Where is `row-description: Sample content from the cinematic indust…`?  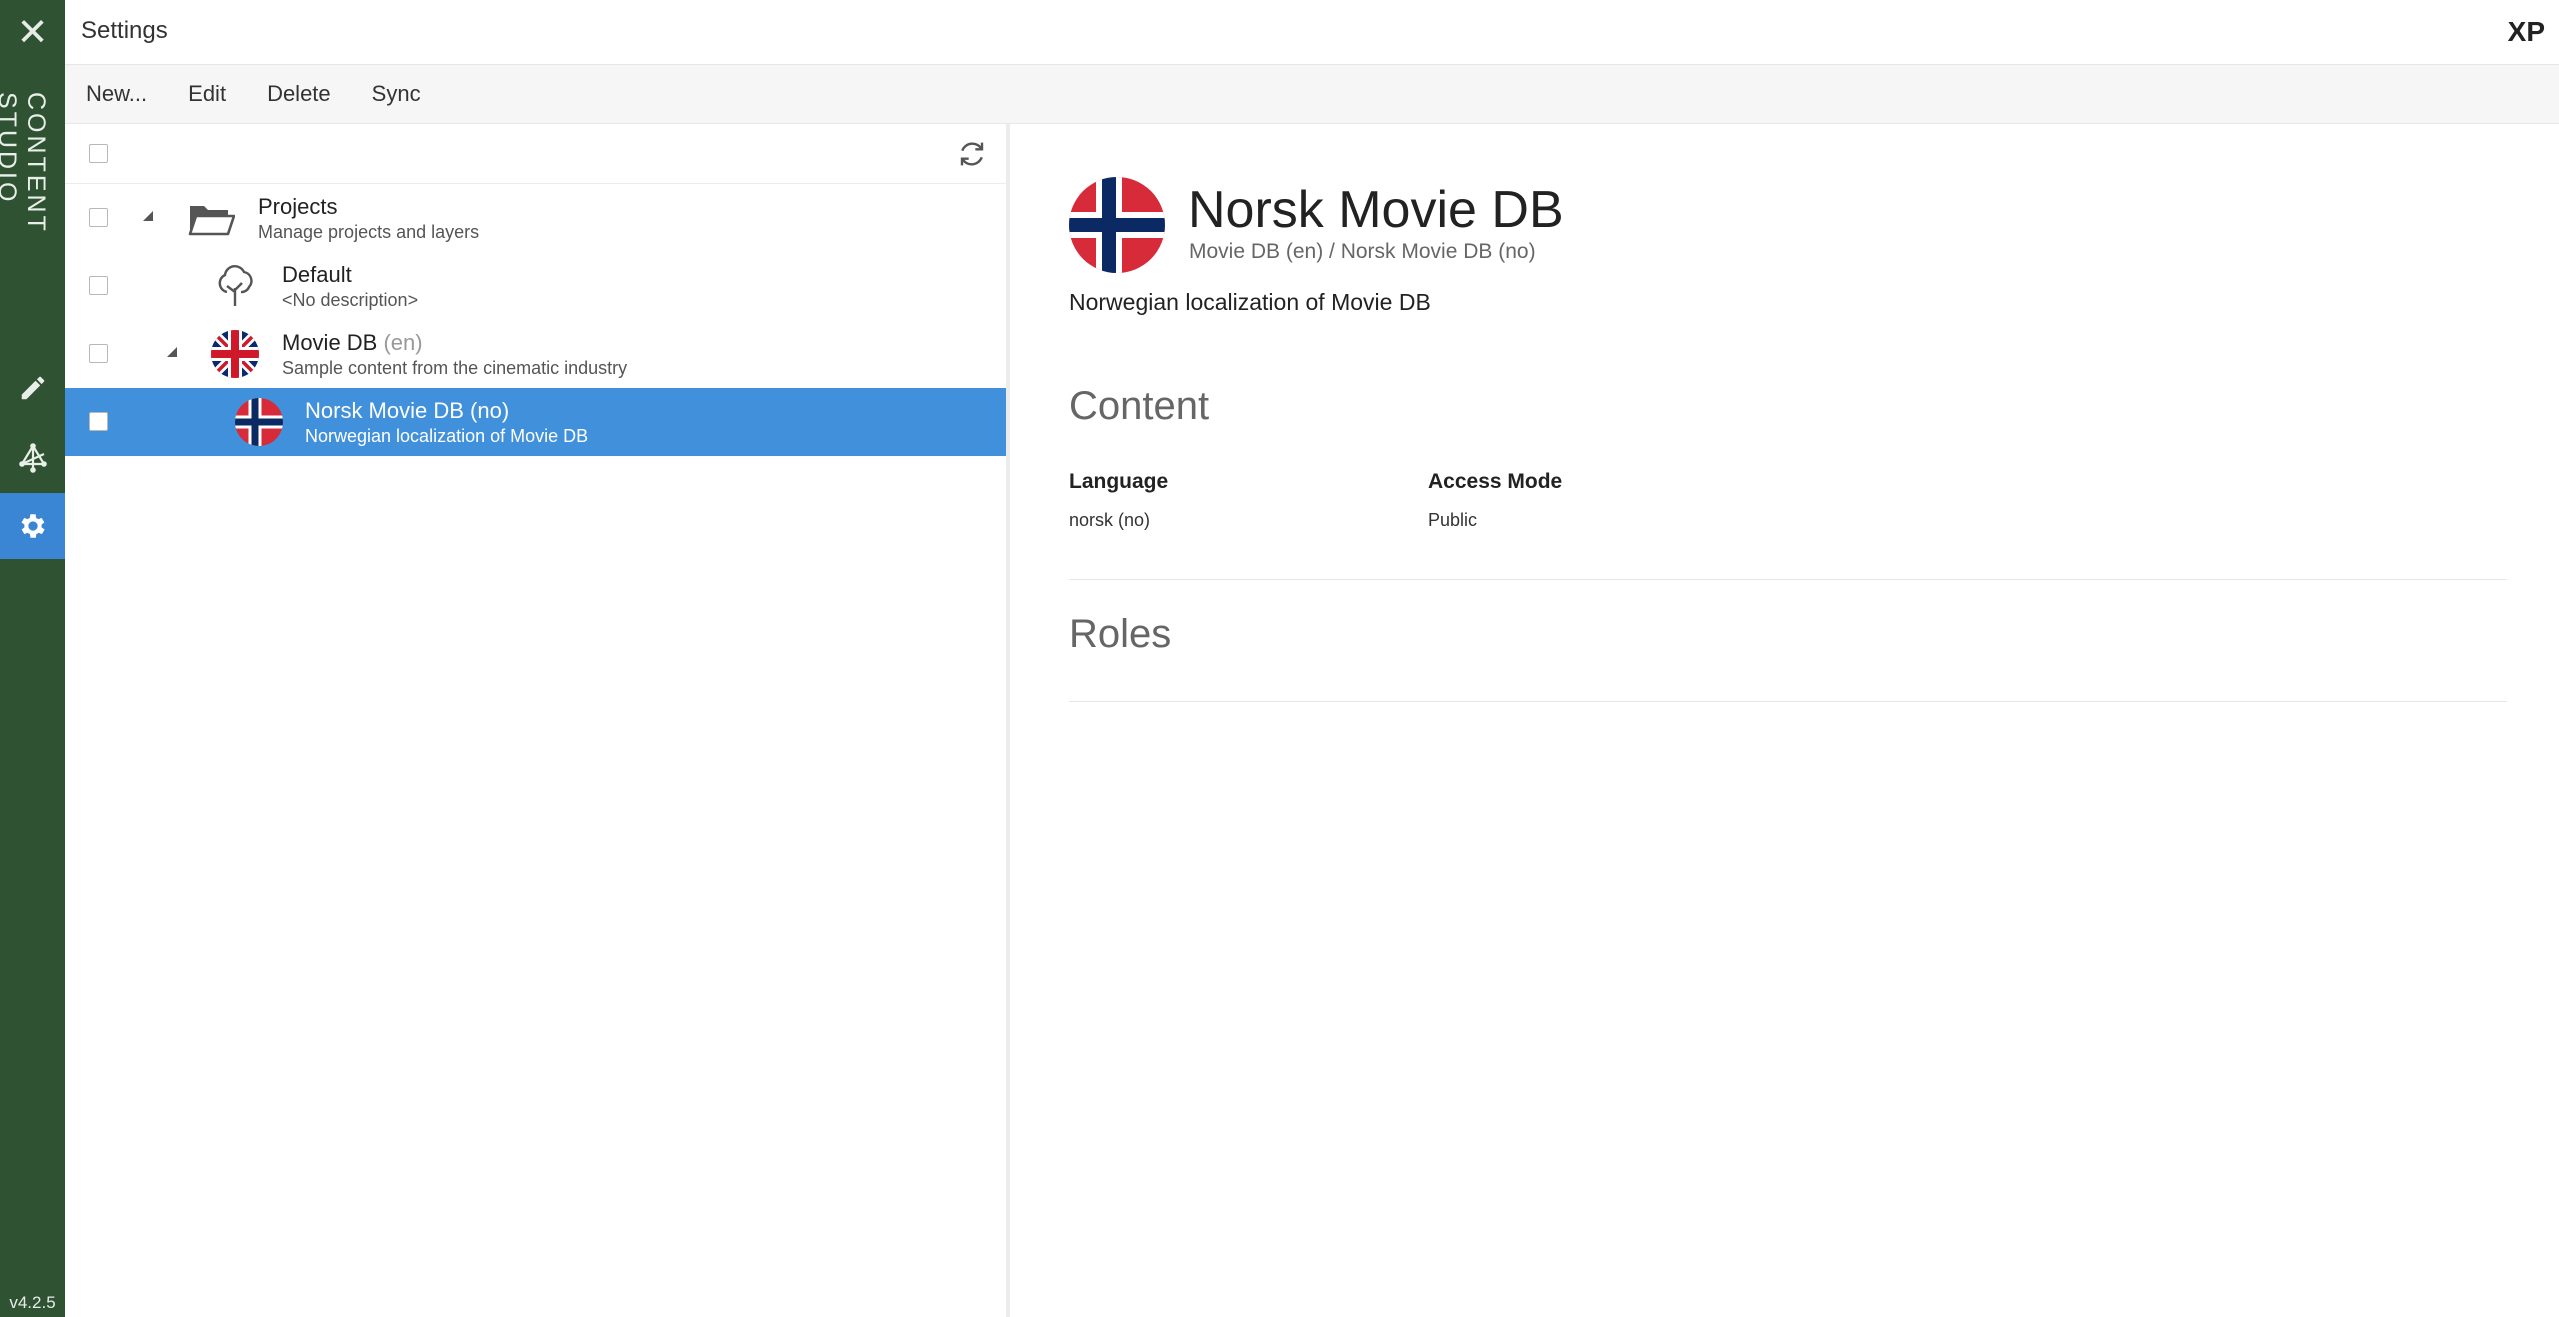
row-description: Sample content from the cinematic indust… is located at coordinates (455, 368).